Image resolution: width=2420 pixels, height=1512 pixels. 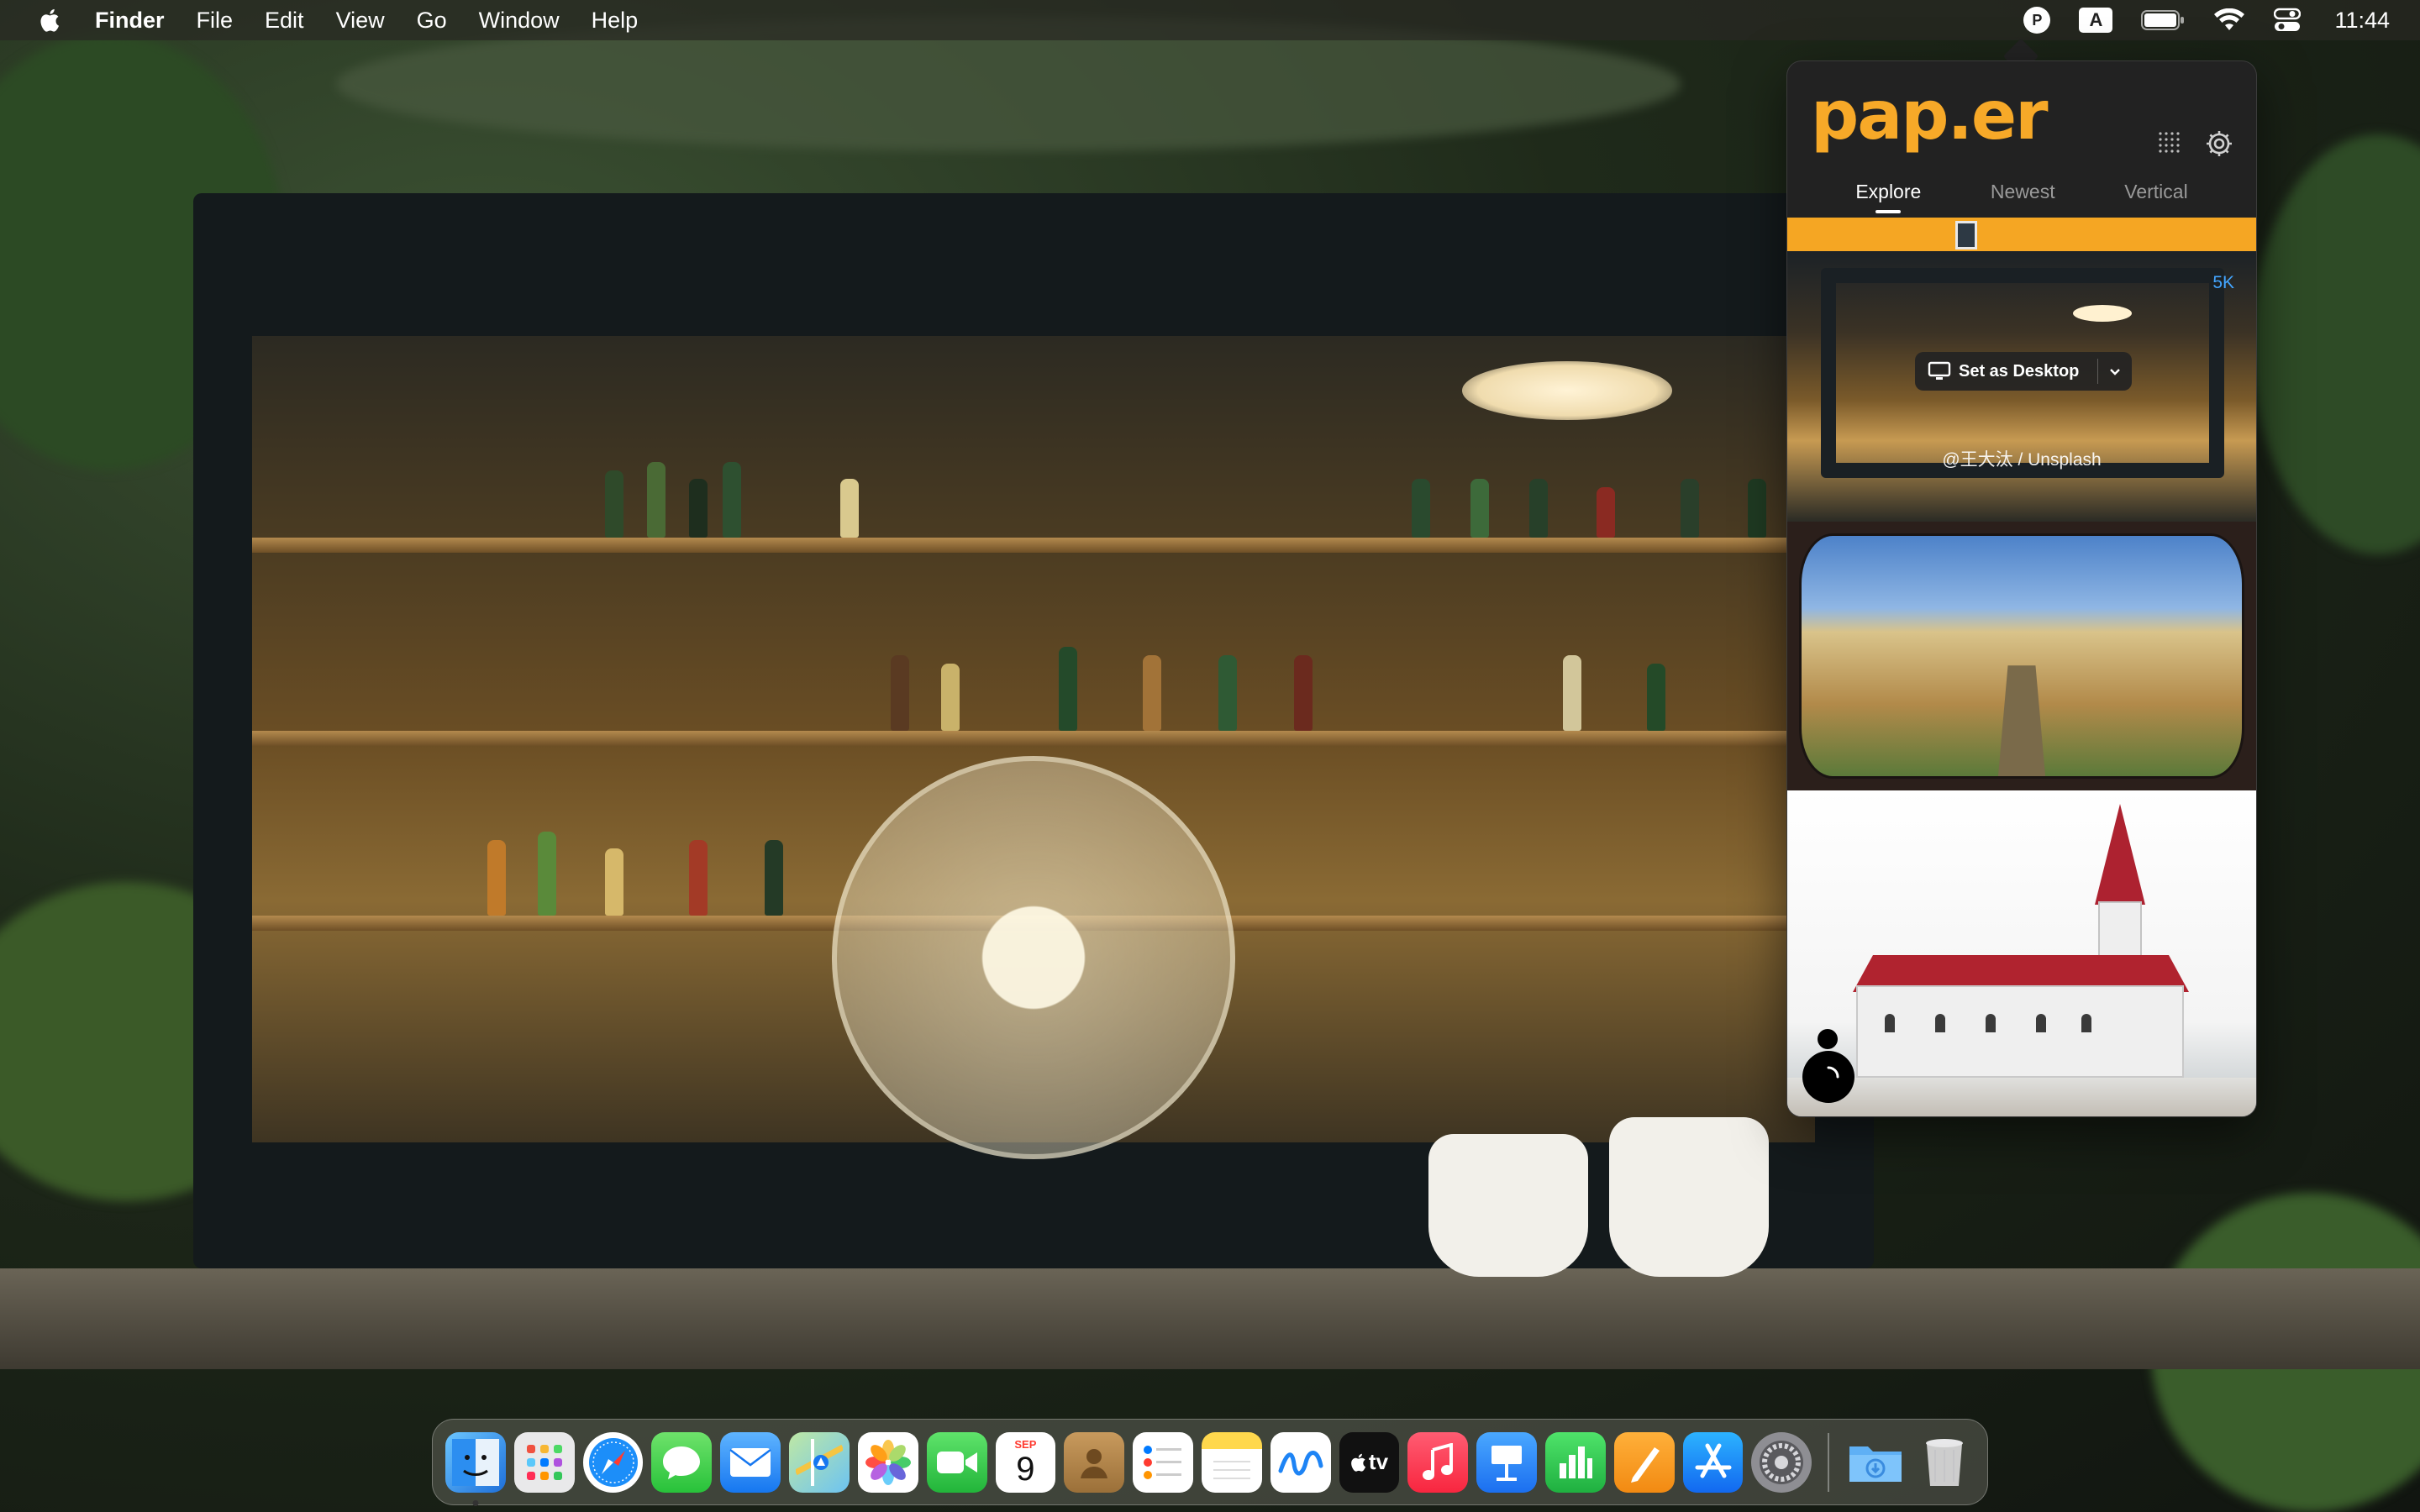 What do you see at coordinates (1506, 1462) in the screenshot?
I see `keynote-icon` at bounding box center [1506, 1462].